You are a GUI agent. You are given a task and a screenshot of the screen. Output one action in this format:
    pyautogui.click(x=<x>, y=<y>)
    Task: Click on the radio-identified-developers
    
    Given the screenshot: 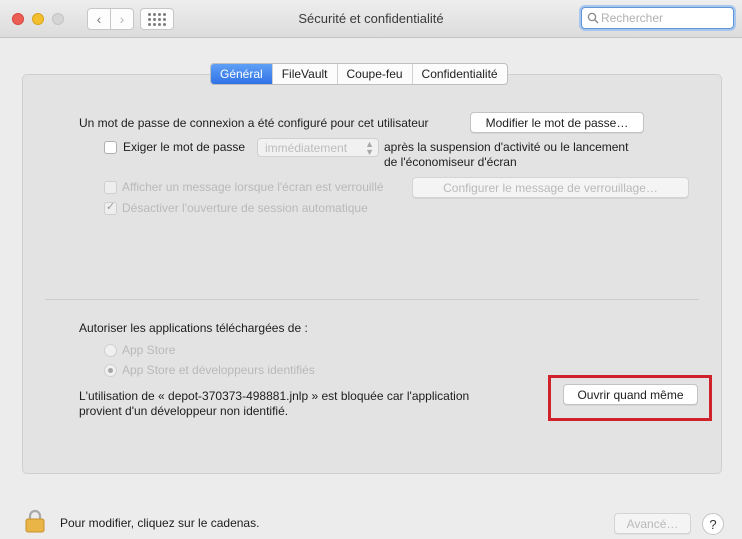 What is the action you would take?
    pyautogui.click(x=110, y=370)
    